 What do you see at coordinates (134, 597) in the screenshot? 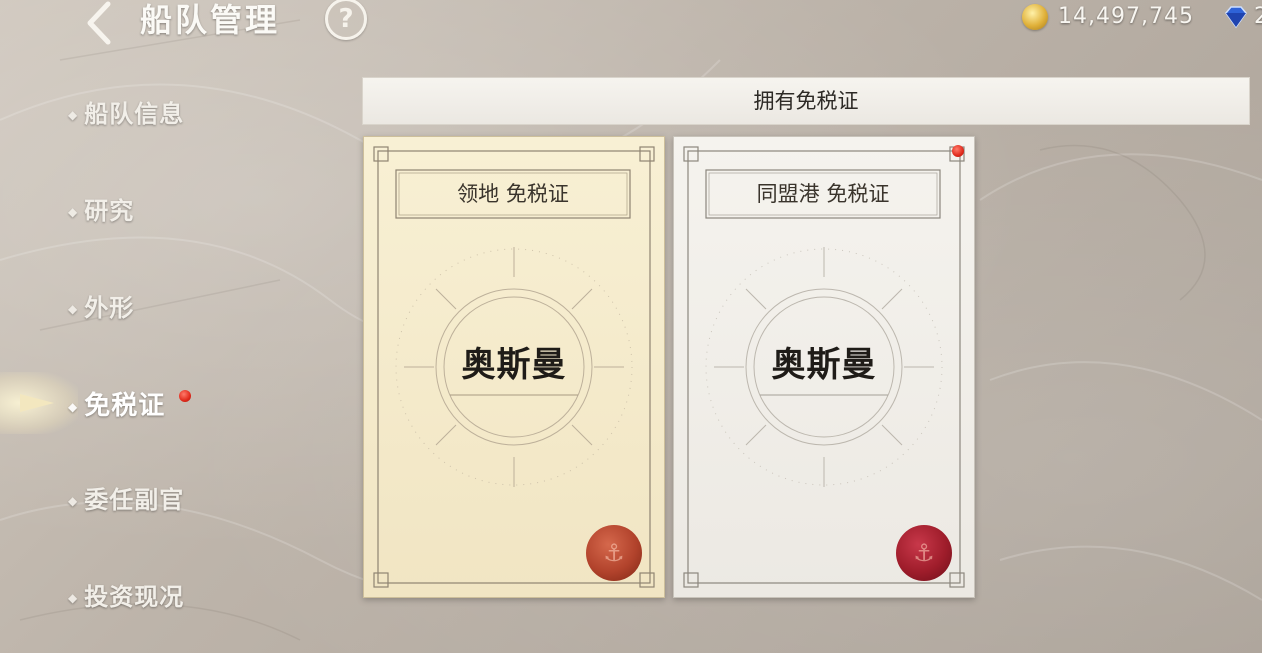
I see `sidebar-item-label: 投资现况` at bounding box center [134, 597].